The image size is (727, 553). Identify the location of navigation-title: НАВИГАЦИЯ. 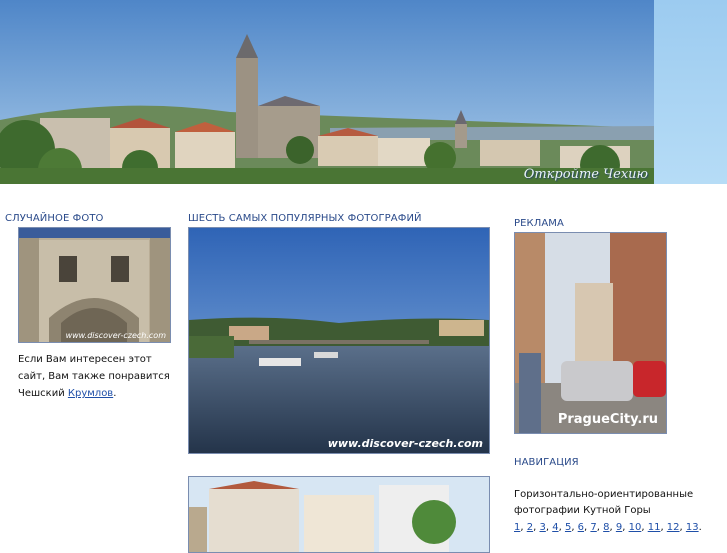
(546, 462).